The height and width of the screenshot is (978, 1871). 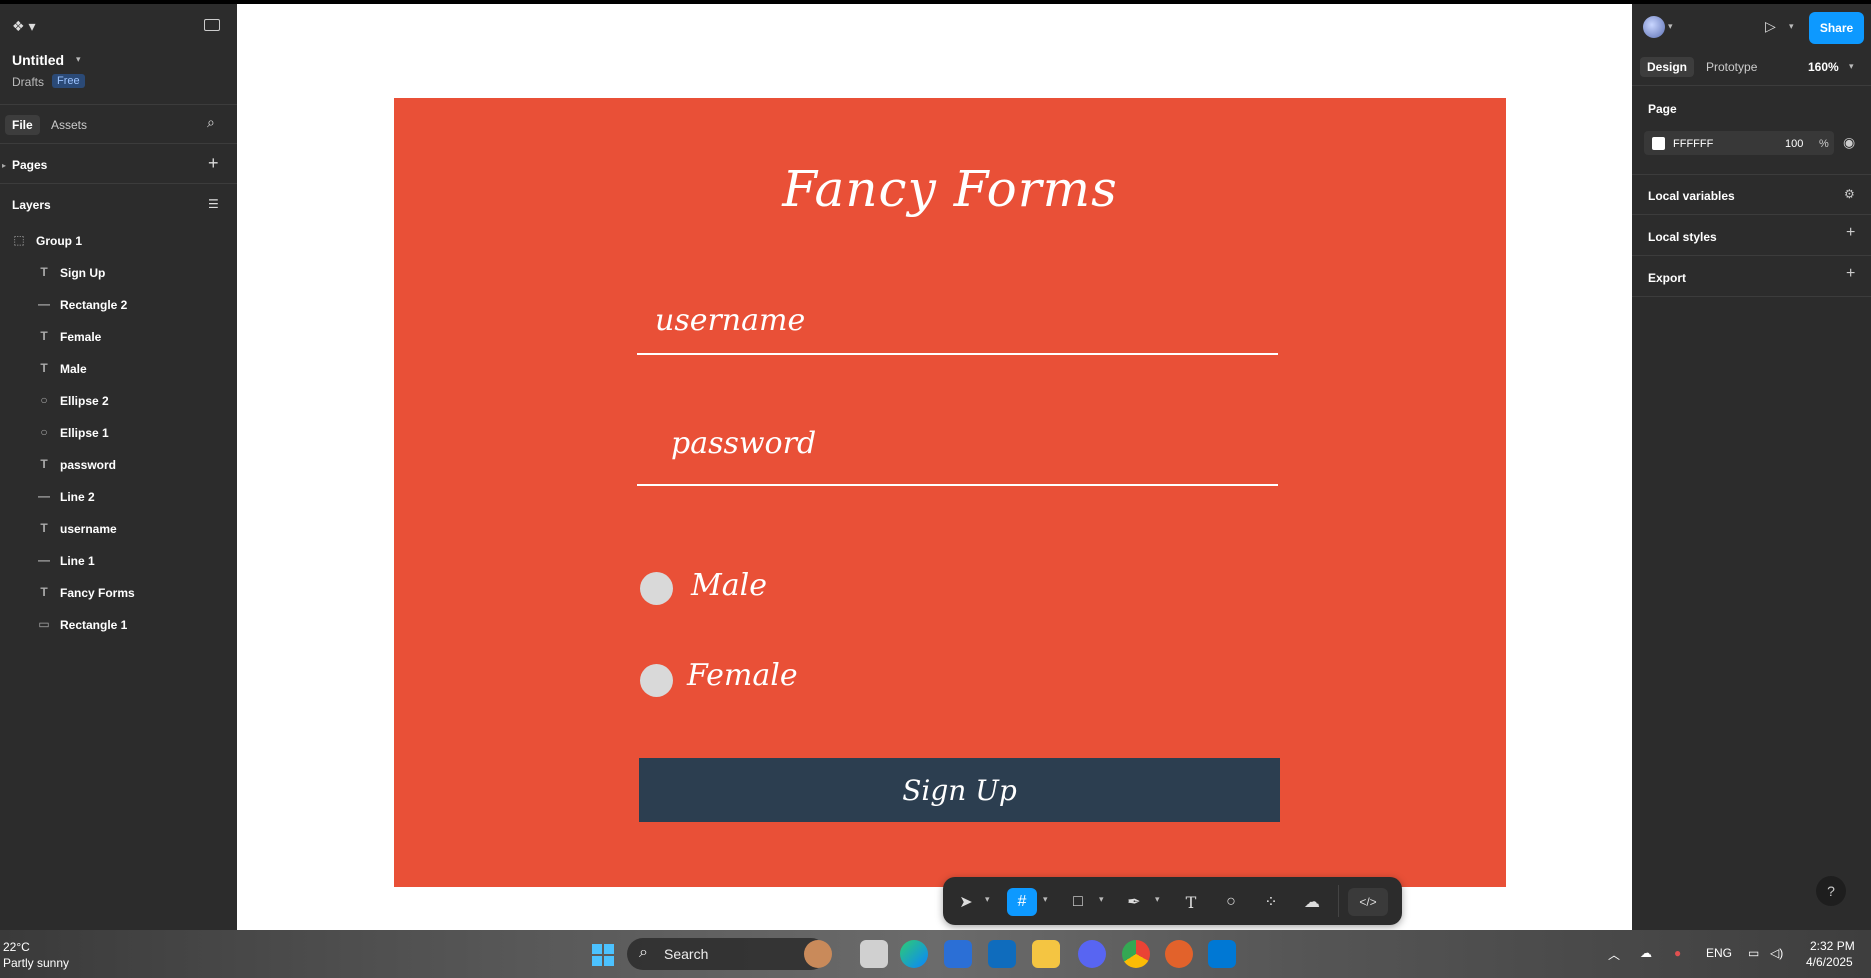 I want to click on play-icon: ▷, so click(x=1770, y=26).